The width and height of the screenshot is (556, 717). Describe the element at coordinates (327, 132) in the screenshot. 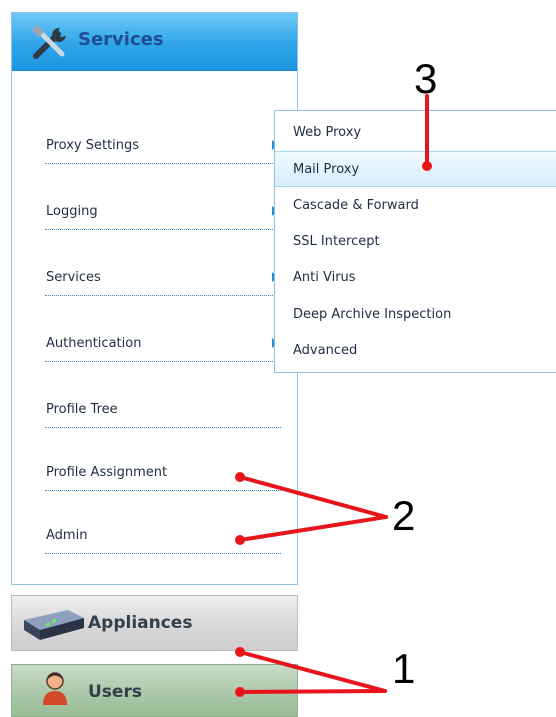

I see `submenu-item-label: Web Proxy` at that location.